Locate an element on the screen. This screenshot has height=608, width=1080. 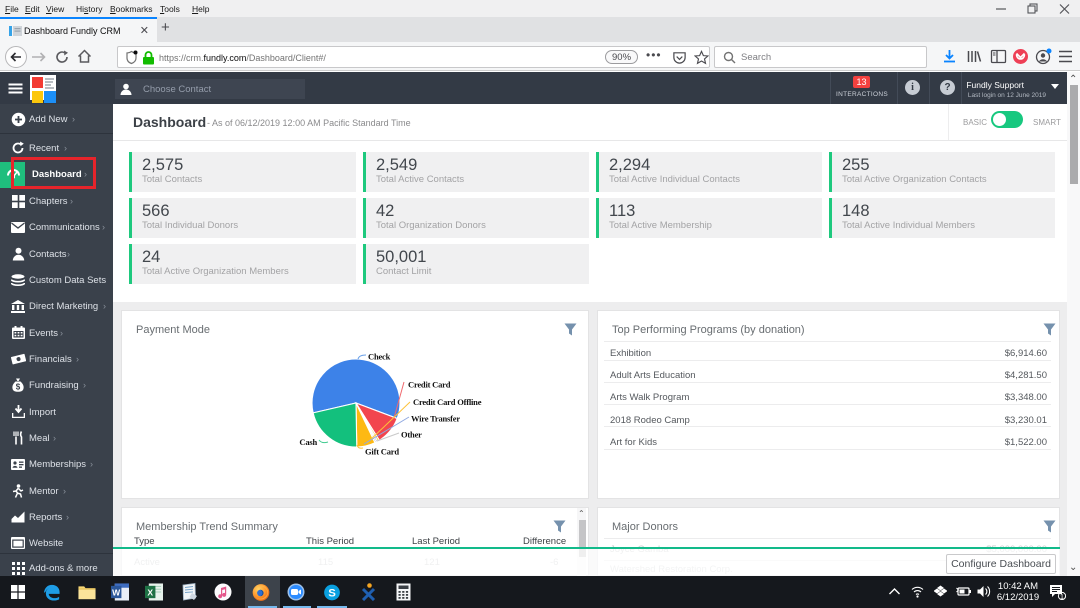
svg-text: Other is located at coordinates (411, 435).